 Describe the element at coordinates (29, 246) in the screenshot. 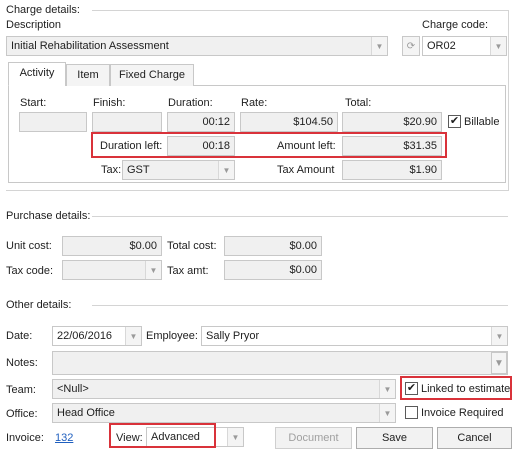

I see `unit-cost-label: Unit cost:` at that location.